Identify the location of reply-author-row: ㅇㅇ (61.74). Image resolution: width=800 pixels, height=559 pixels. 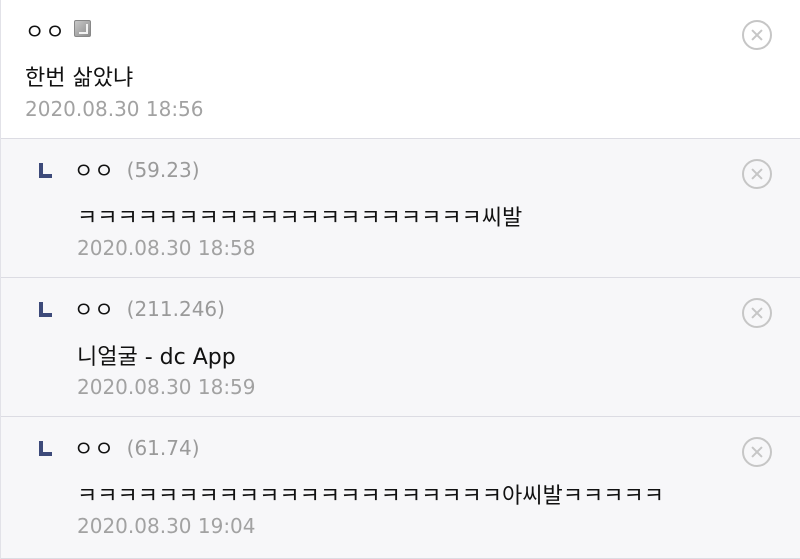
(119, 448).